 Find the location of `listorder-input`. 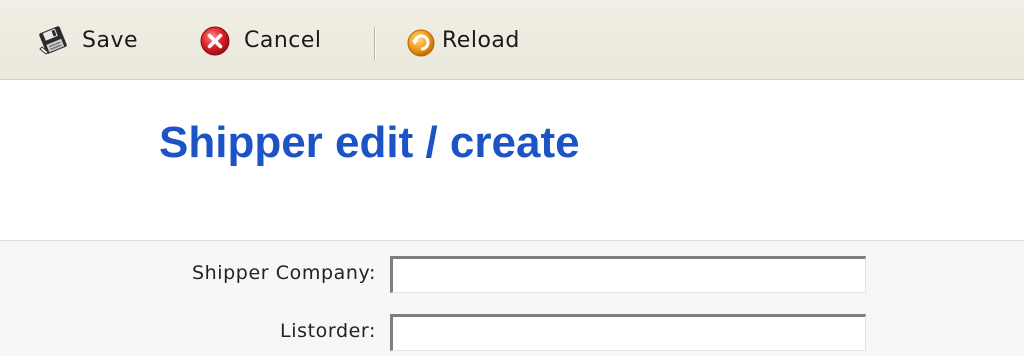

listorder-input is located at coordinates (628, 332).